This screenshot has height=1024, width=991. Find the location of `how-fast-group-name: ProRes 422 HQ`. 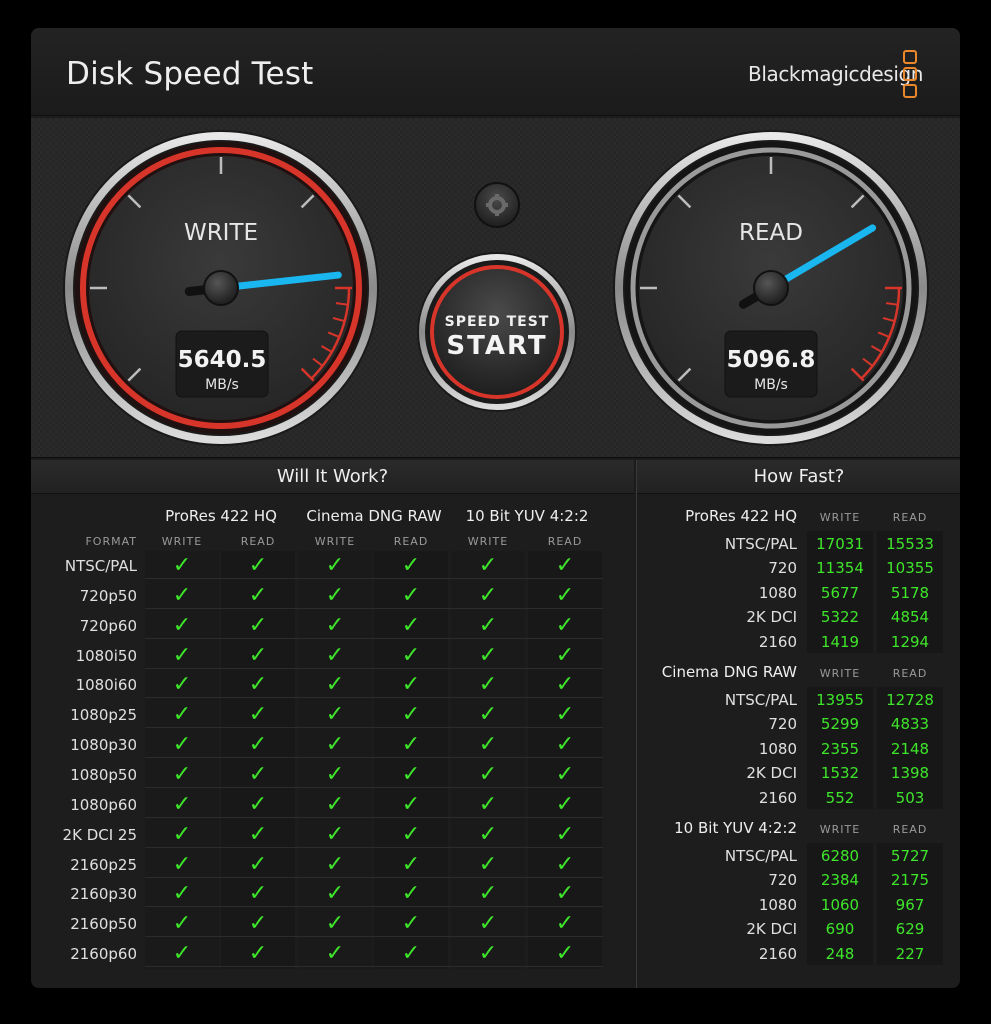

how-fast-group-name: ProRes 422 HQ is located at coordinates (741, 516).